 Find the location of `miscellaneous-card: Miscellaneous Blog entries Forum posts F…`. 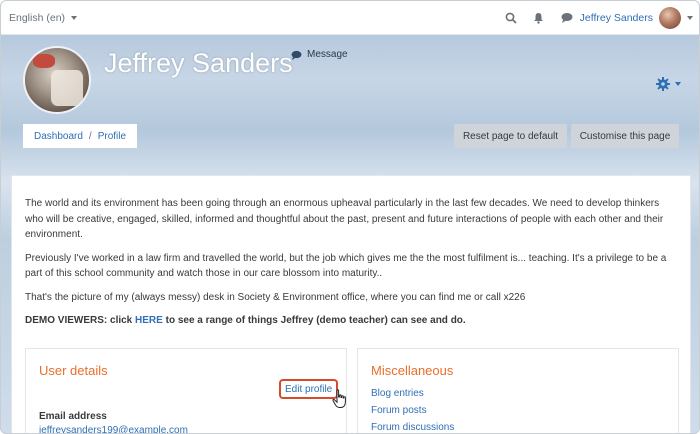

miscellaneous-card: Miscellaneous Blog entries Forum posts F… is located at coordinates (518, 390).